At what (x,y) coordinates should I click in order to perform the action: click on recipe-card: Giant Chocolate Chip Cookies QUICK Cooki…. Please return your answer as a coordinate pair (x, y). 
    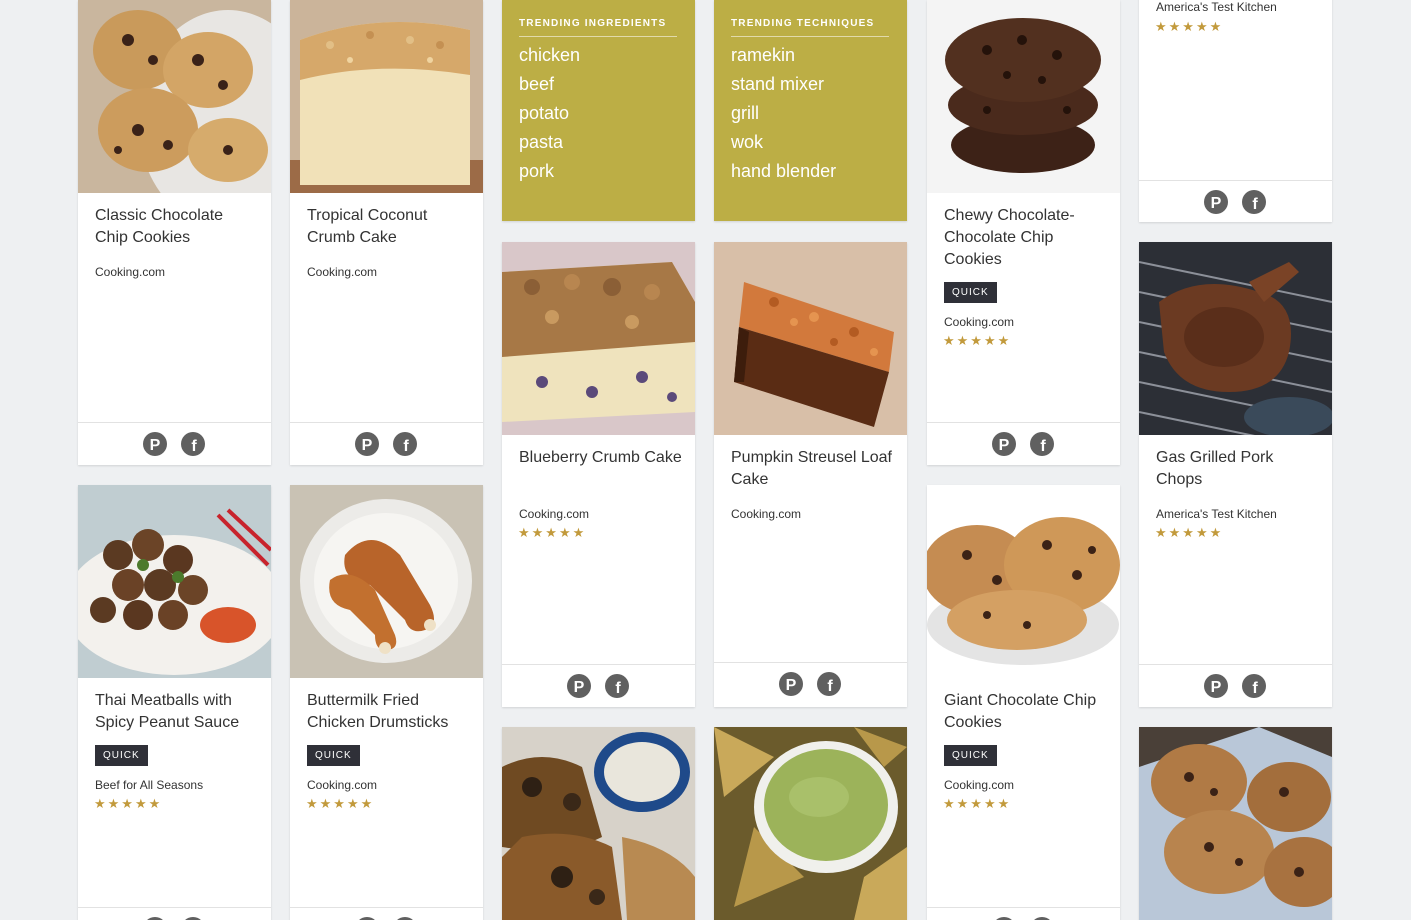
    Looking at the image, I should click on (1023, 702).